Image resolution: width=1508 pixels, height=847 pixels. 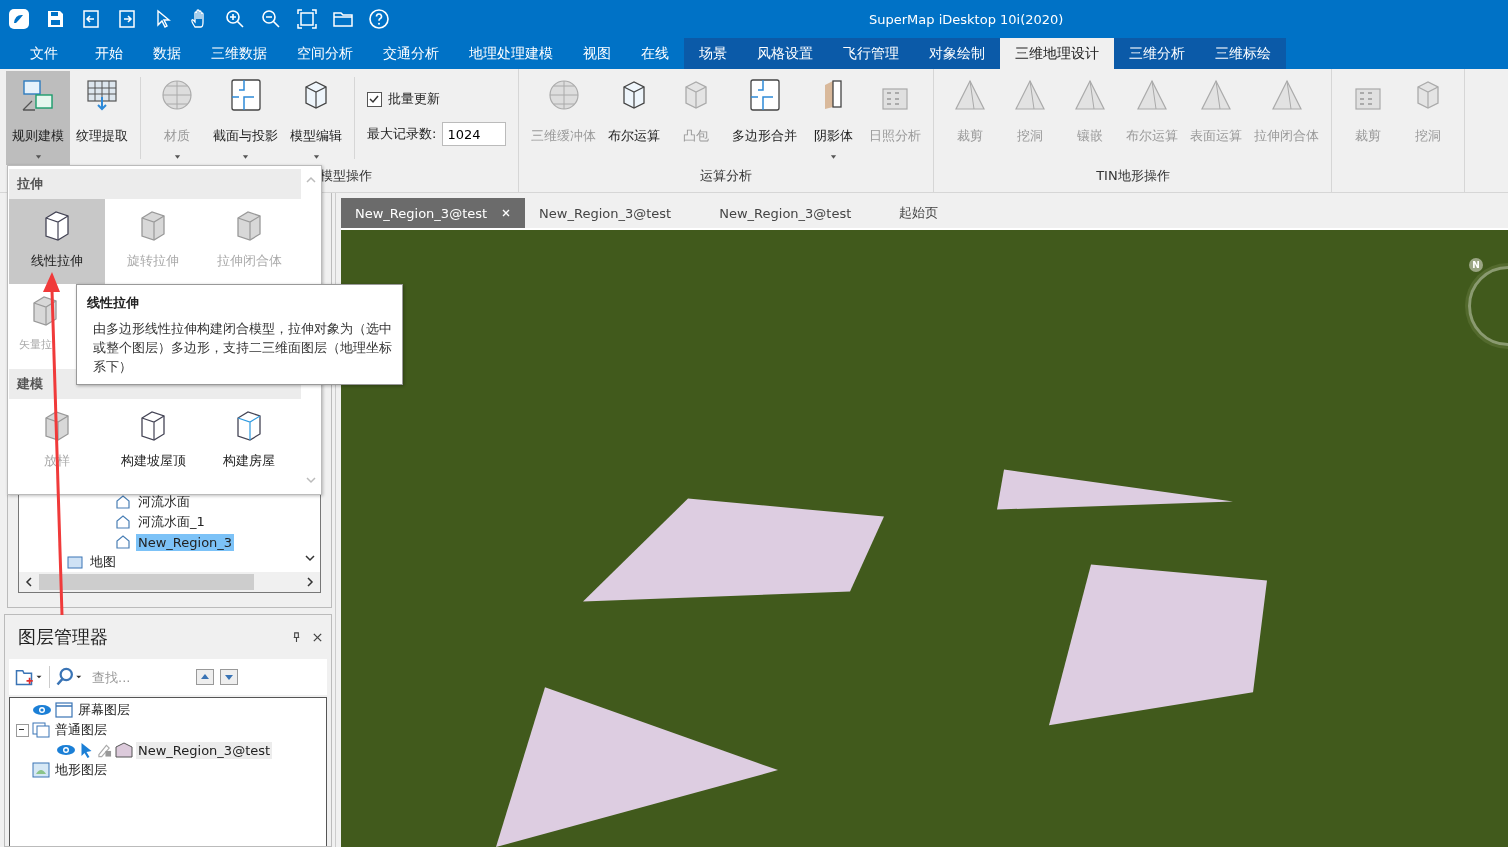 I want to click on move-down-button, so click(x=229, y=677).